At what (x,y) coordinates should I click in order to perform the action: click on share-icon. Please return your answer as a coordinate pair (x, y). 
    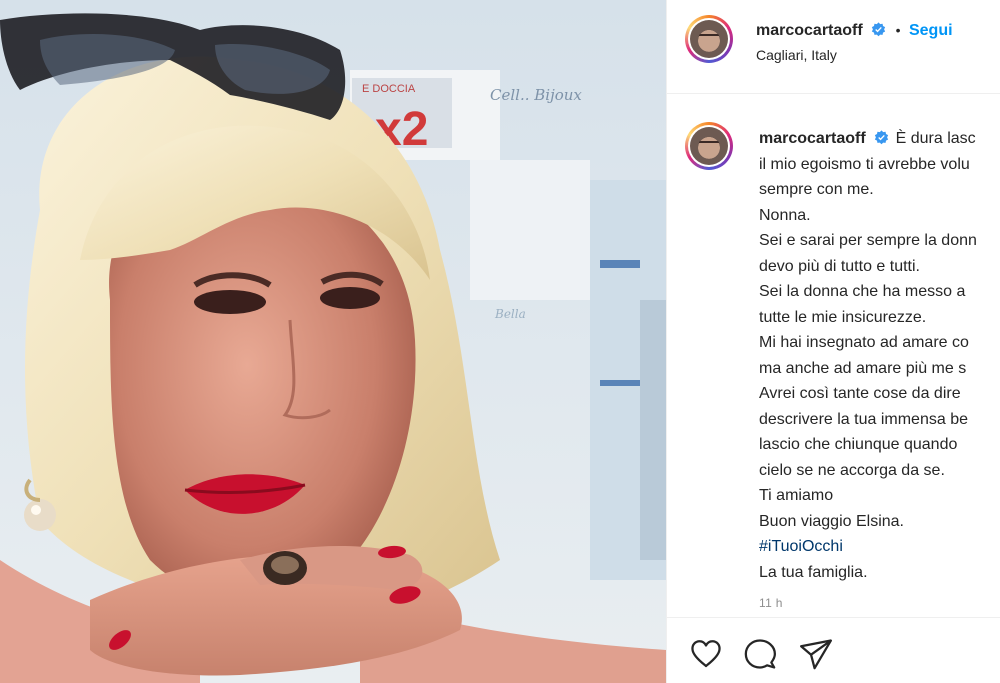
    Looking at the image, I should click on (816, 654).